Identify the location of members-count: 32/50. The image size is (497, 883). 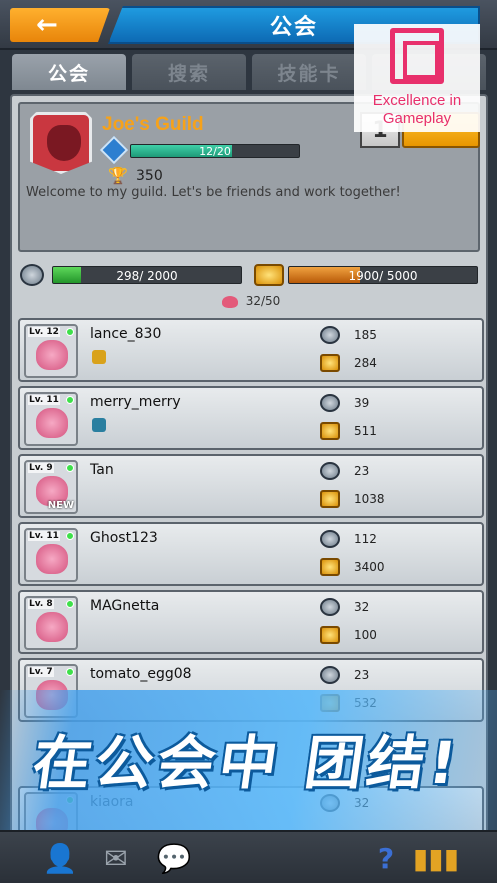
(251, 301).